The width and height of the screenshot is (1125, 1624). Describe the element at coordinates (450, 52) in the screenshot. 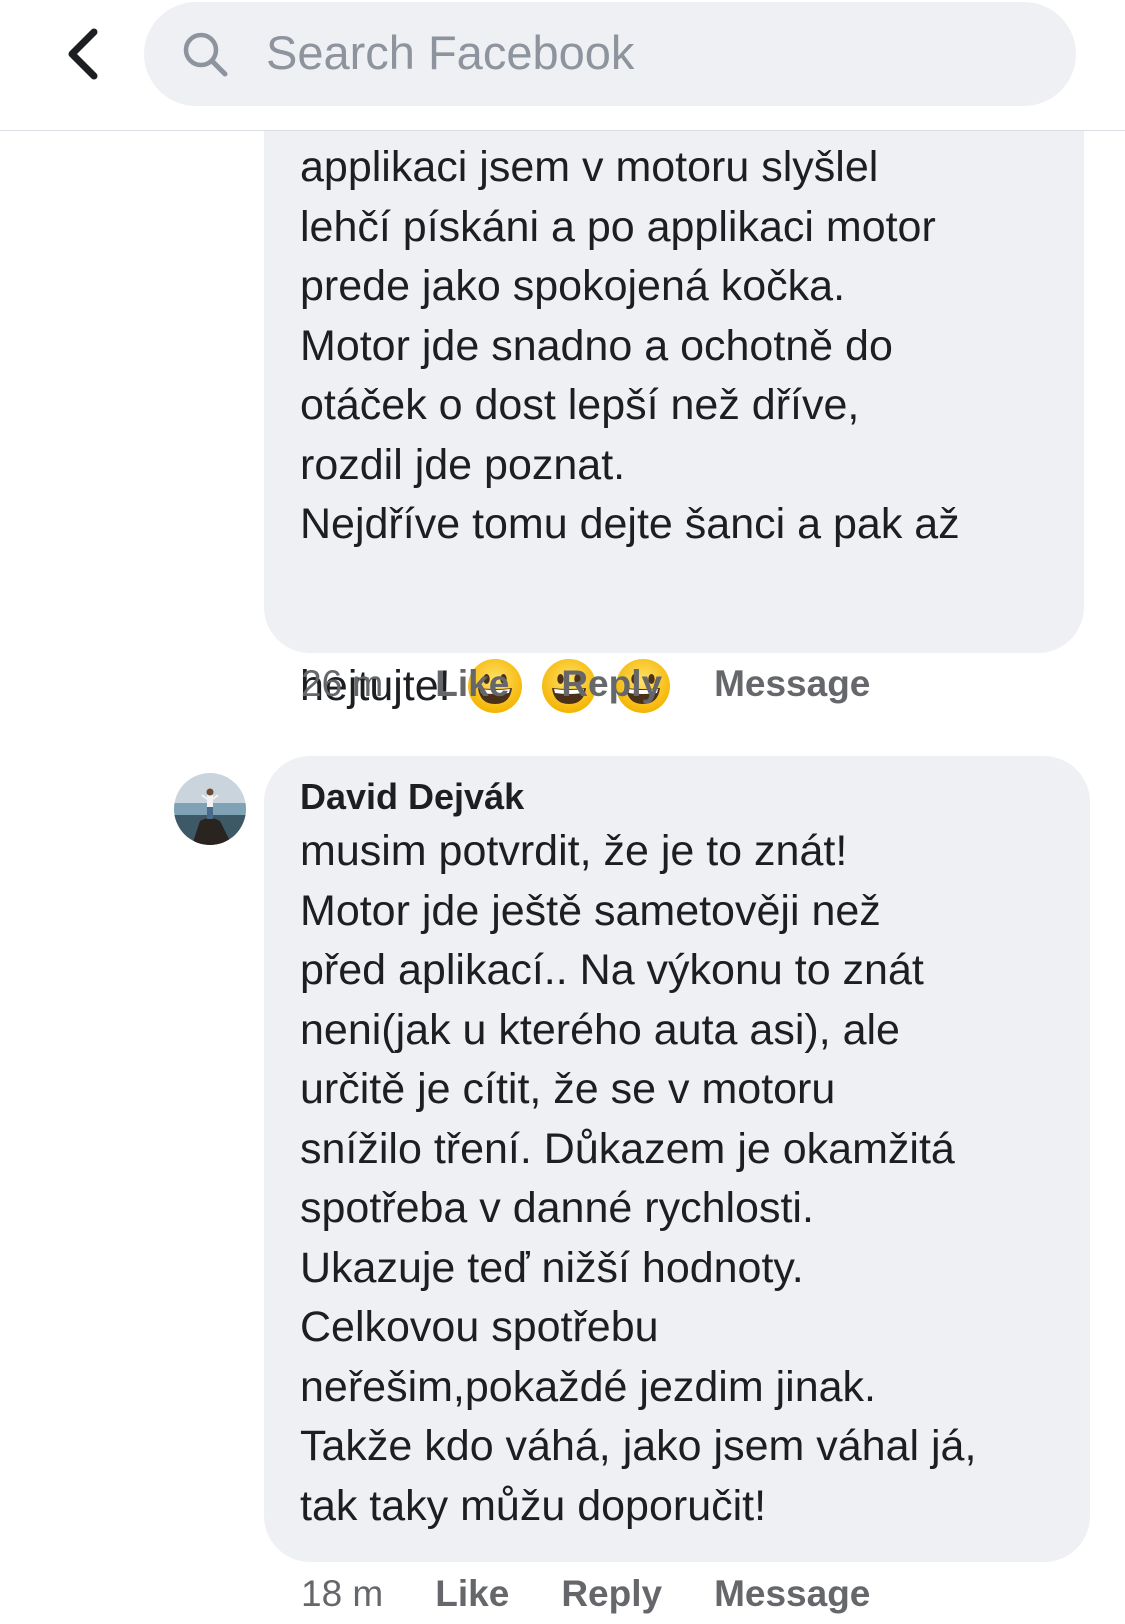

I see `search-placeholder: Search Facebook` at that location.